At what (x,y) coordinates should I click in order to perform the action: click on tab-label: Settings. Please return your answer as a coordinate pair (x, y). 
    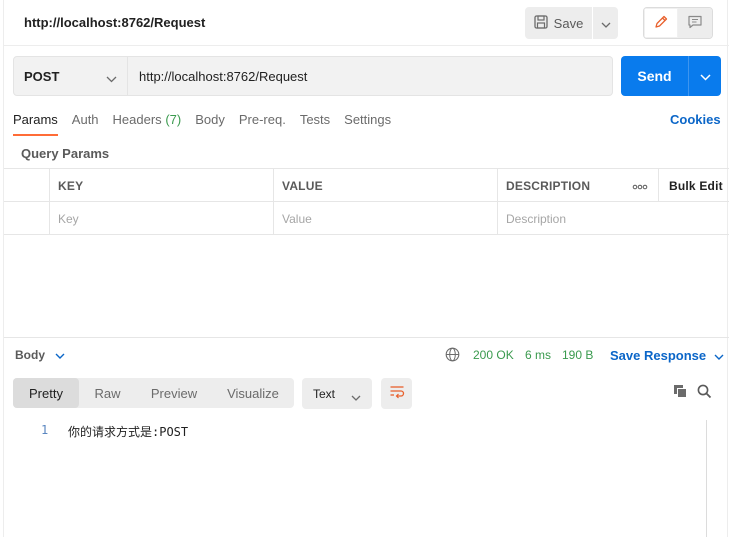
    Looking at the image, I should click on (368, 119).